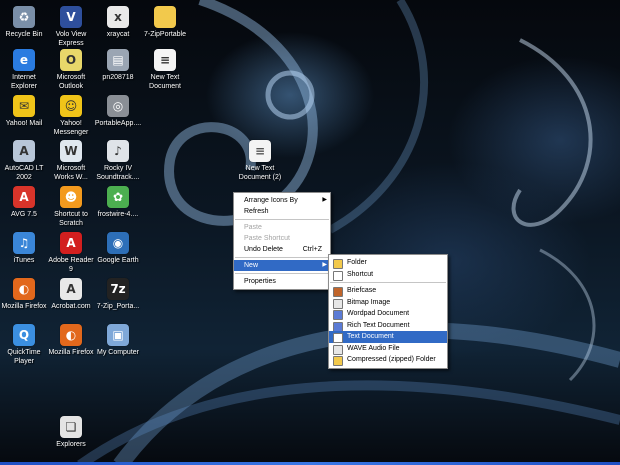  I want to click on wave-audio-icon, so click(338, 349).